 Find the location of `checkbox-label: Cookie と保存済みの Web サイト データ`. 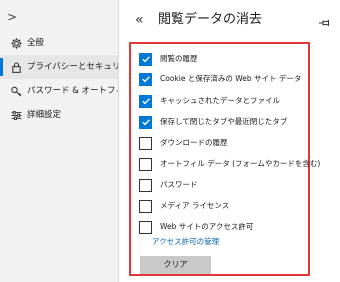

checkbox-label: Cookie と保存済みの Web サイト データ is located at coordinates (231, 78).